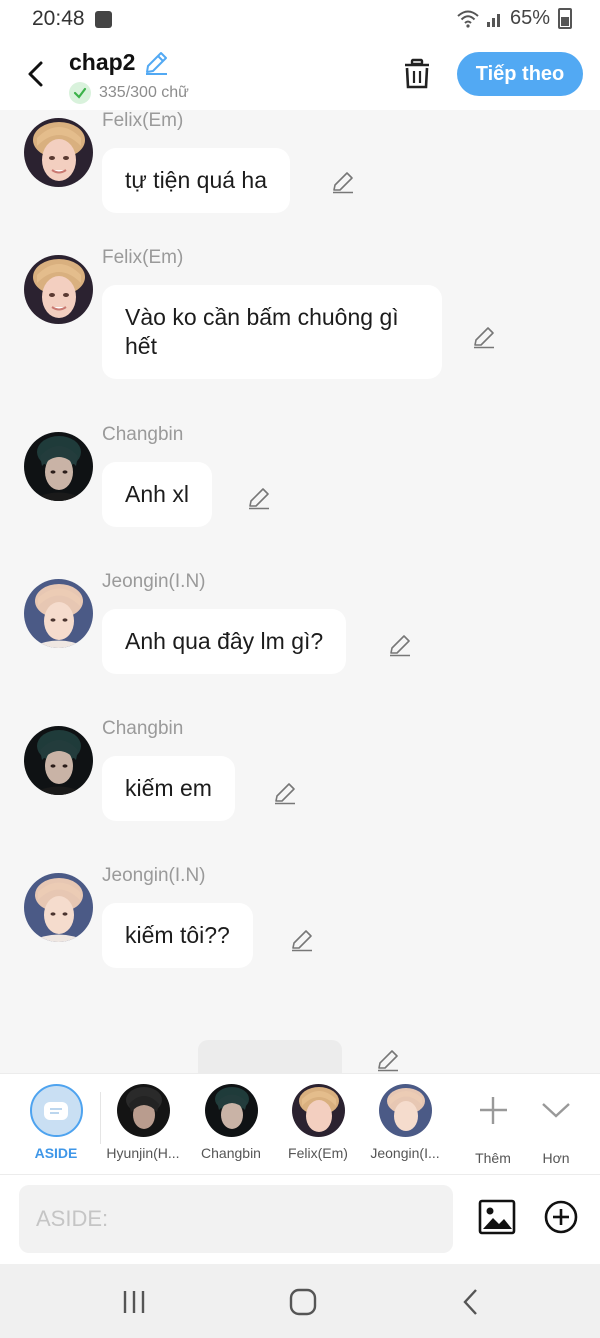 This screenshot has height=1338, width=600. I want to click on message-text: Anh qua đây lm gì?, so click(224, 641).